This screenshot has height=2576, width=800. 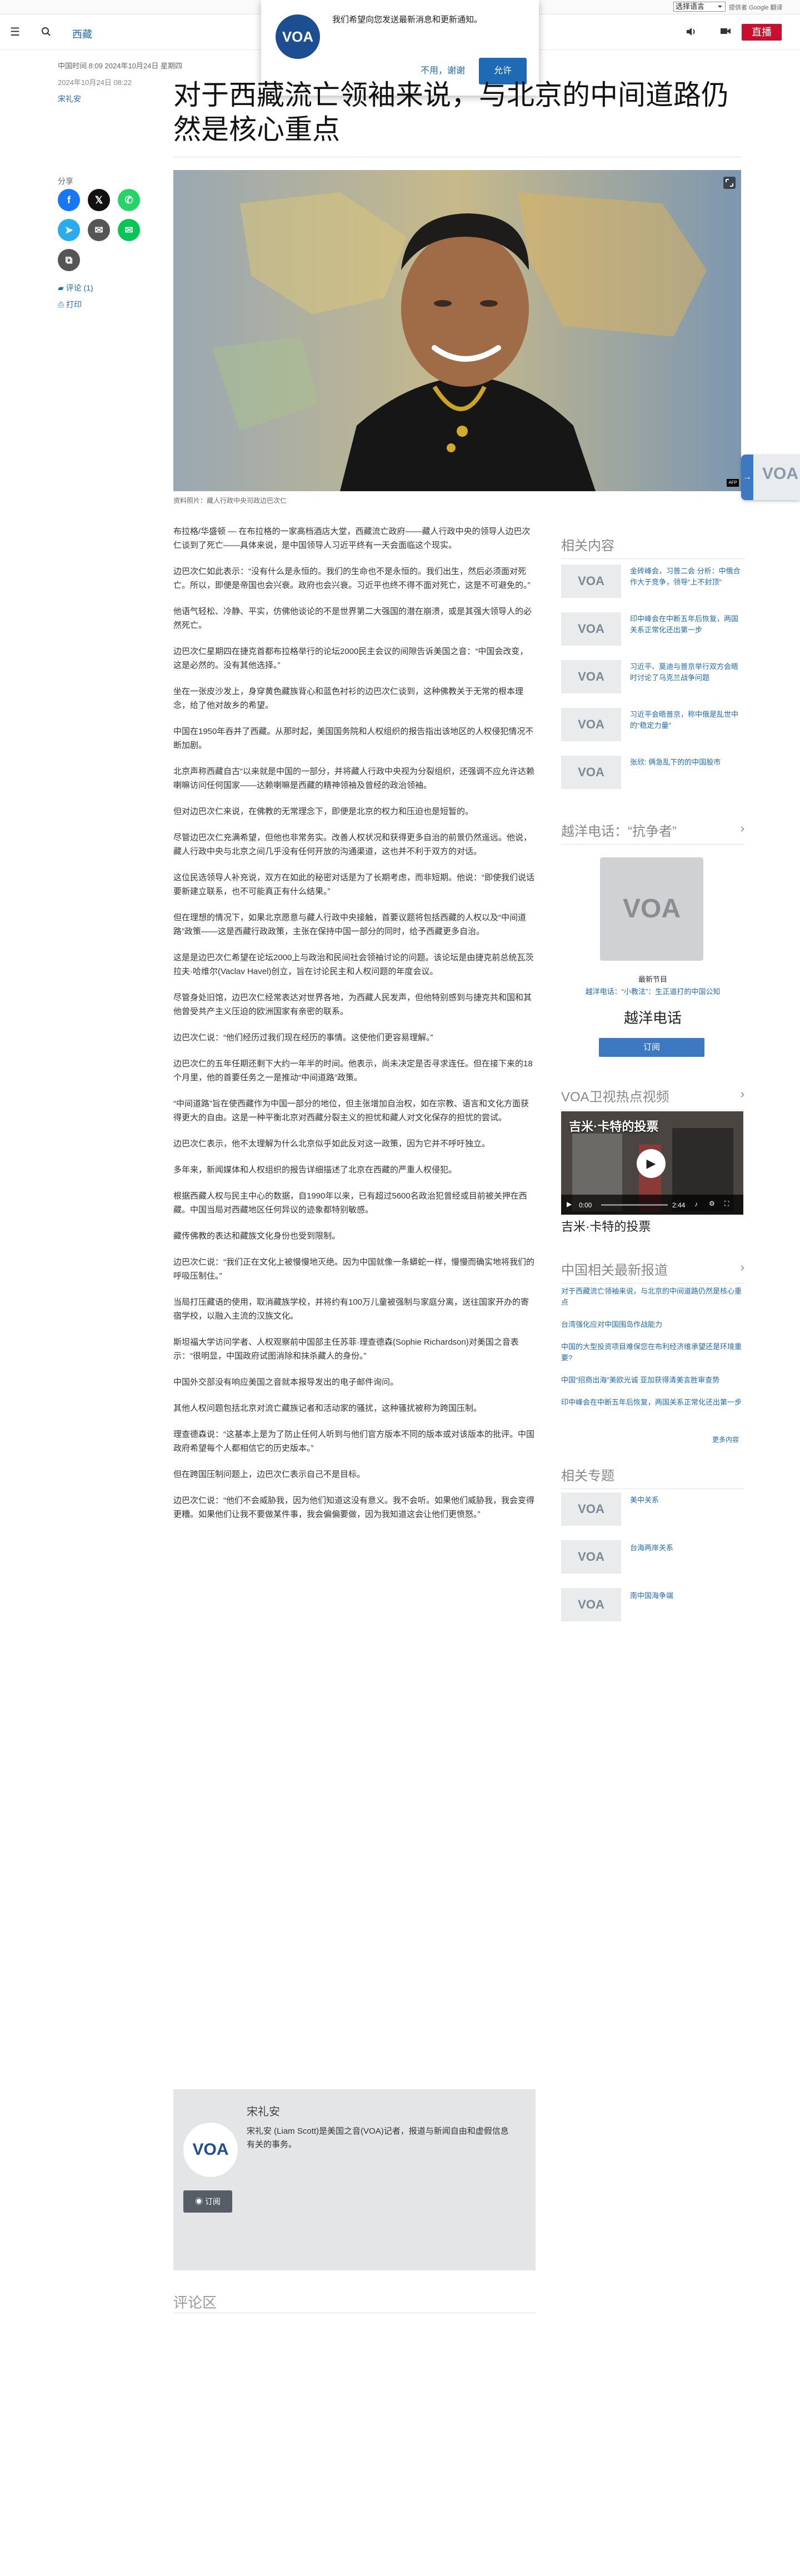 I want to click on section-link: 西藏, so click(x=82, y=34).